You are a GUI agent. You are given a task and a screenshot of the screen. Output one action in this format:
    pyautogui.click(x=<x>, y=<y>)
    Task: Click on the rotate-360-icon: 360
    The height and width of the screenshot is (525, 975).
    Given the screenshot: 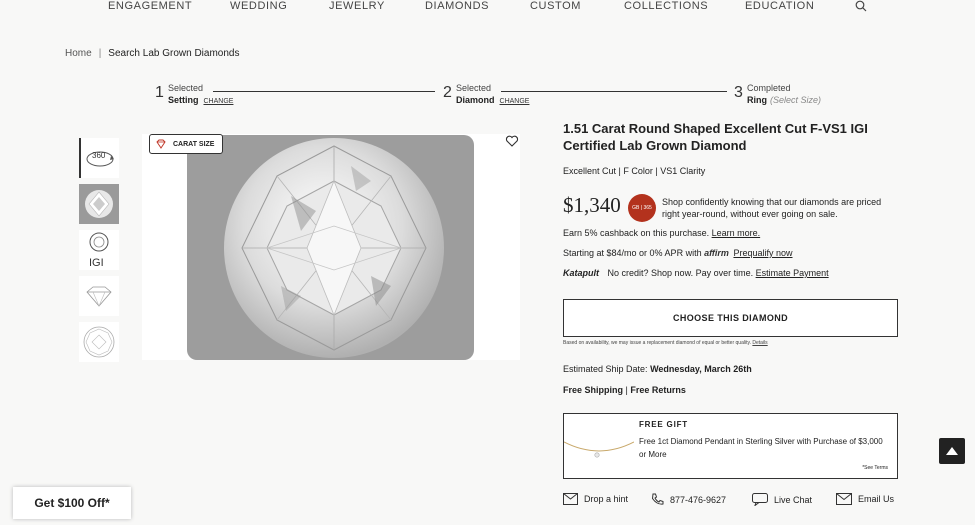 What is the action you would take?
    pyautogui.click(x=100, y=159)
    